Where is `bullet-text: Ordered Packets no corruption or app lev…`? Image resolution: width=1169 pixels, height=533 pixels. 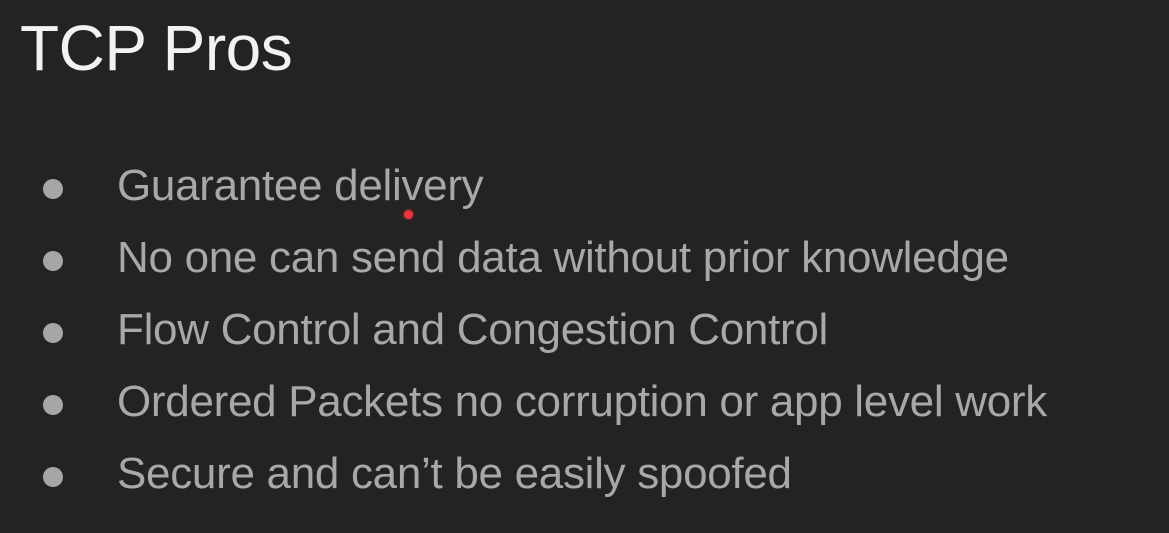
bullet-text: Ordered Packets no corruption or app lev… is located at coordinates (582, 401).